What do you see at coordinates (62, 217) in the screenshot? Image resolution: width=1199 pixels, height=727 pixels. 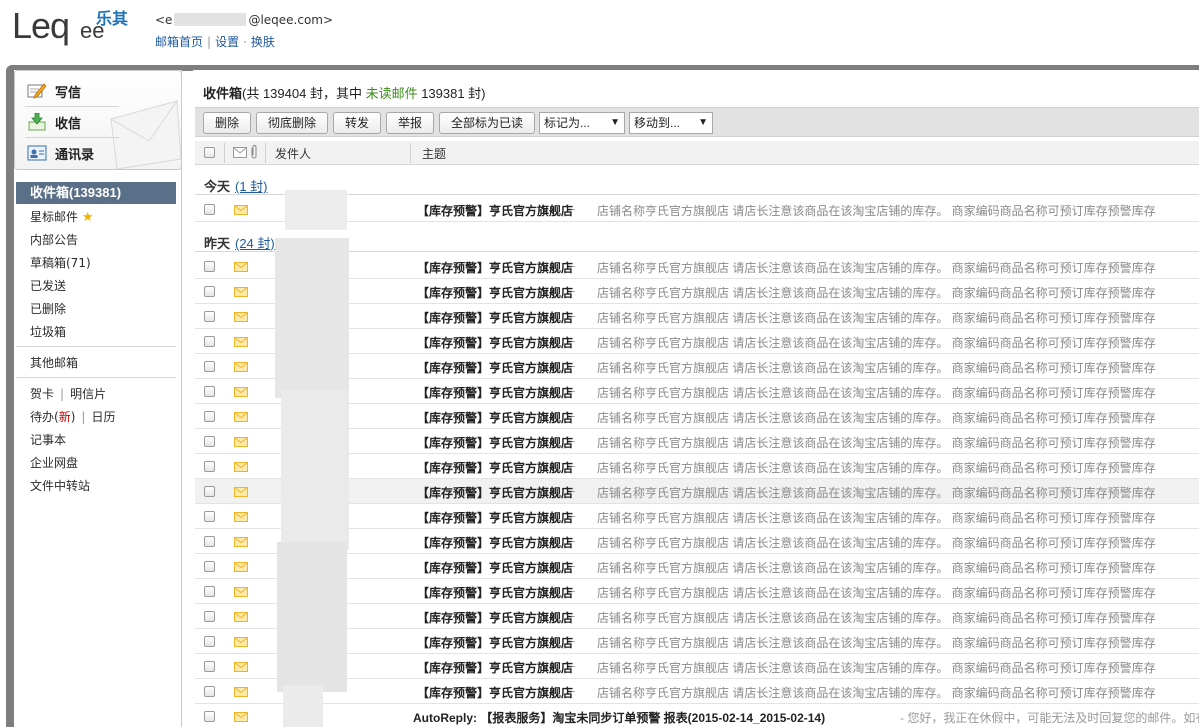 I see `folder-starred: 星标邮件 ★` at bounding box center [62, 217].